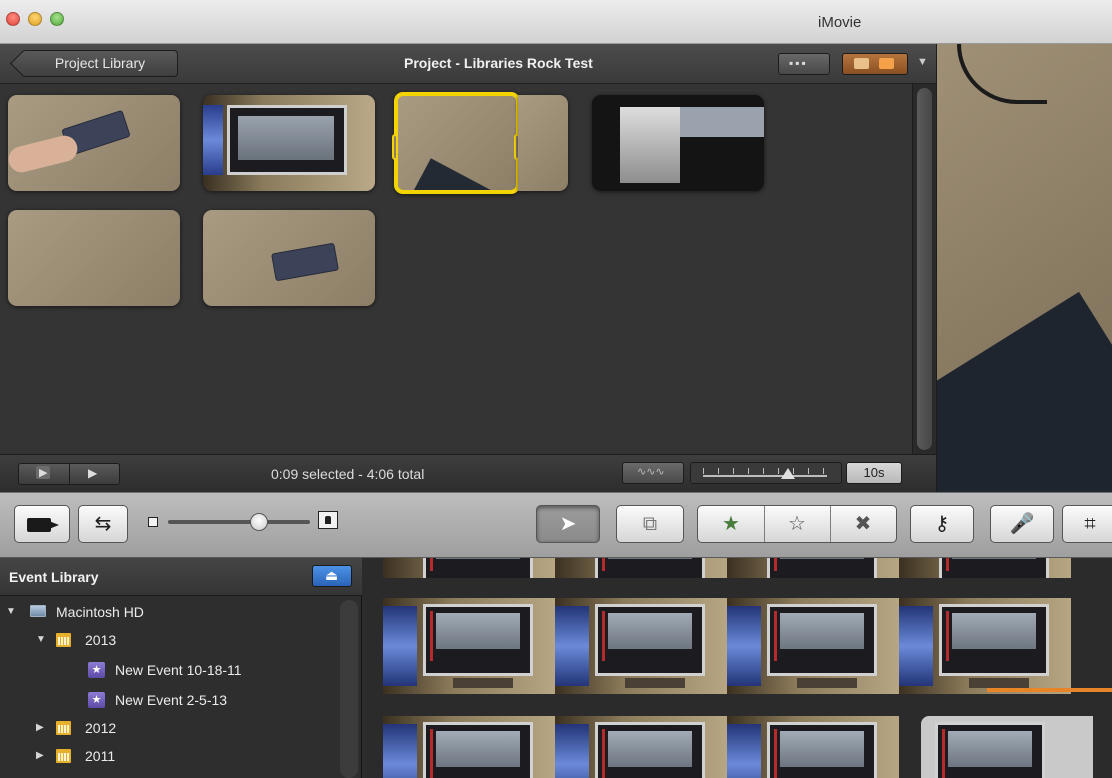 The height and width of the screenshot is (778, 1112). I want to click on project-clip-3-selected, so click(457, 143).